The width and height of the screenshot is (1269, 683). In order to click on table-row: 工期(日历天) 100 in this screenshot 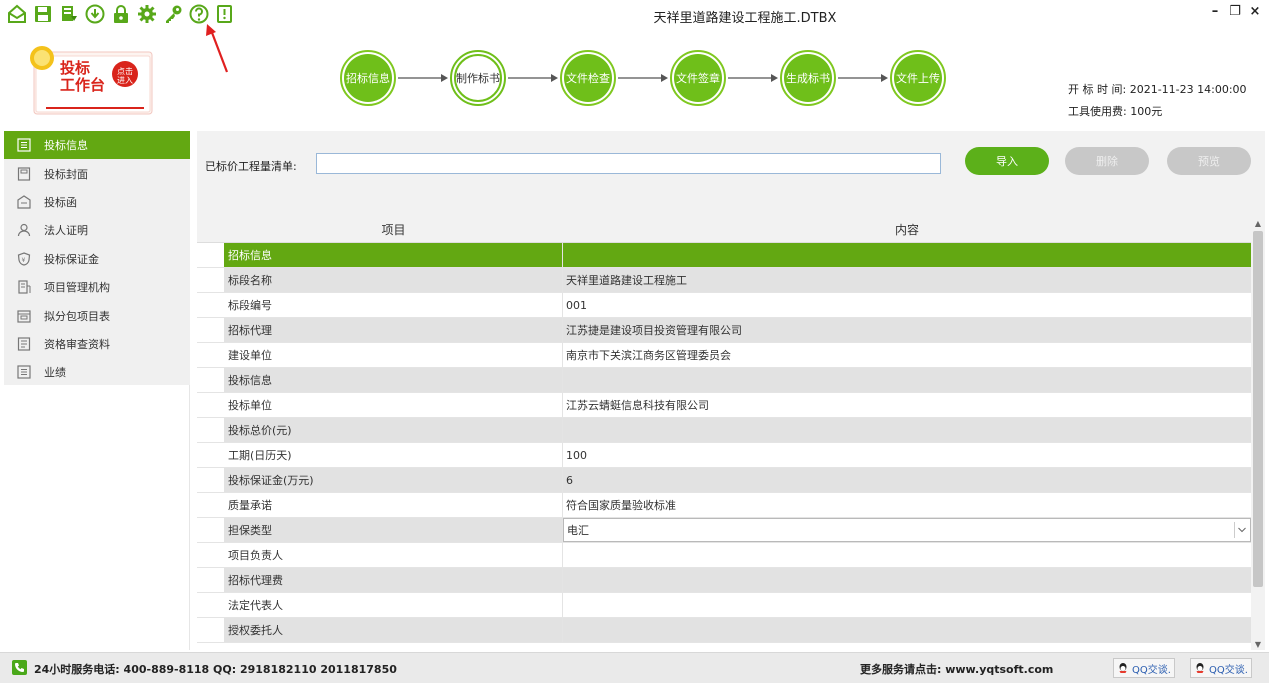, I will do `click(724, 455)`.